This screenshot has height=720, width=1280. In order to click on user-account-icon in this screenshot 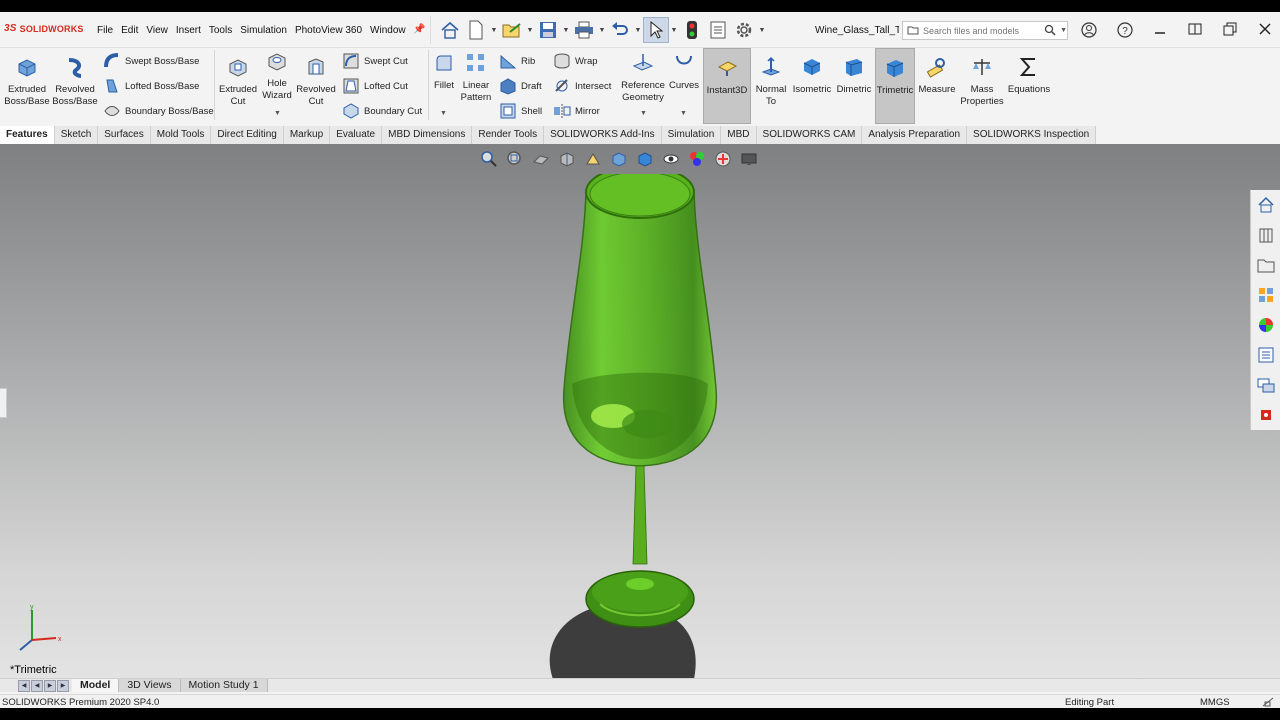, I will do `click(1089, 31)`.